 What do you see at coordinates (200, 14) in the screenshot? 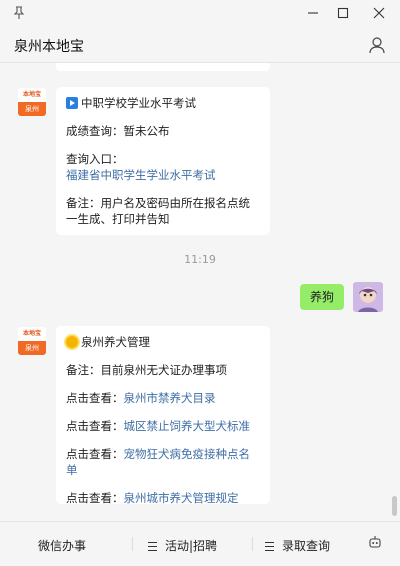
I see `window-titlebar` at bounding box center [200, 14].